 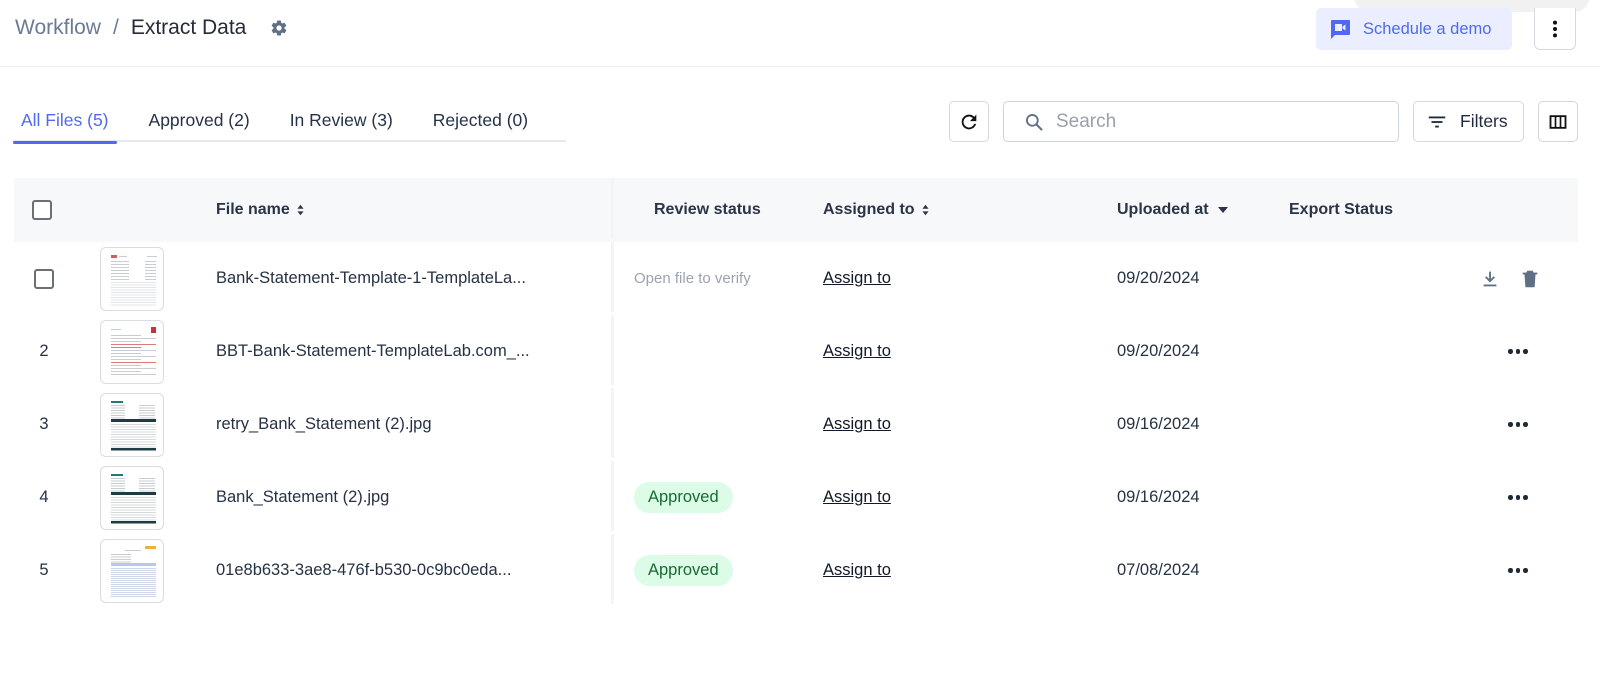 I want to click on header-assigned-to: Assigned to, so click(x=876, y=210).